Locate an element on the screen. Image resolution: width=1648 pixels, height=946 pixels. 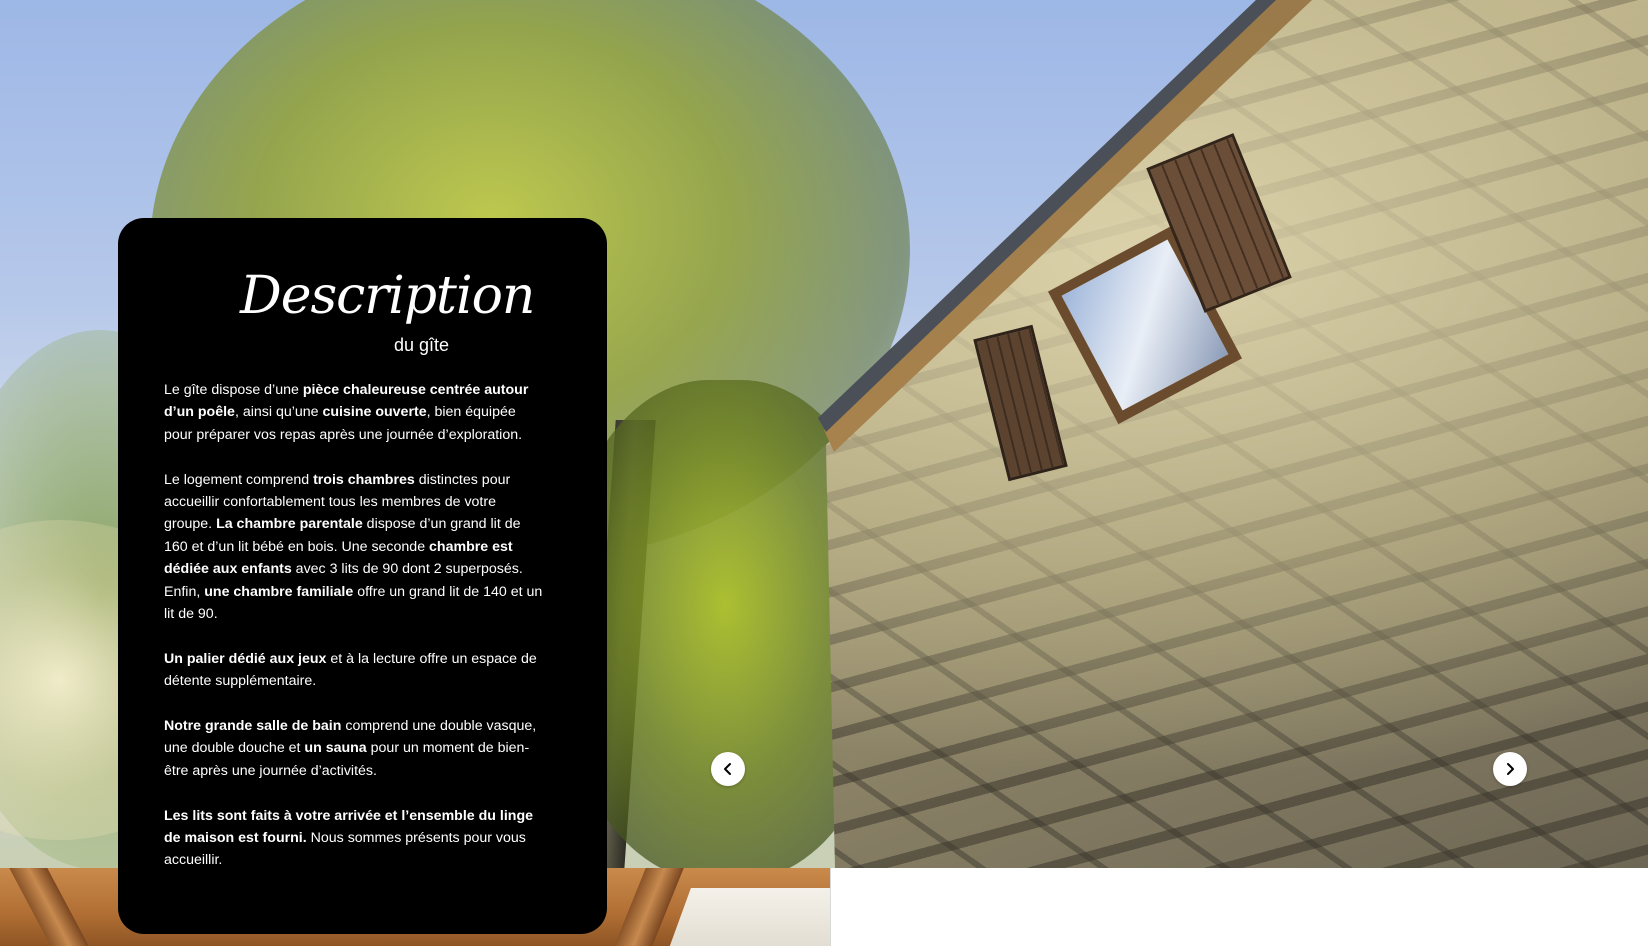
description-title: Description is located at coordinates (387, 296).